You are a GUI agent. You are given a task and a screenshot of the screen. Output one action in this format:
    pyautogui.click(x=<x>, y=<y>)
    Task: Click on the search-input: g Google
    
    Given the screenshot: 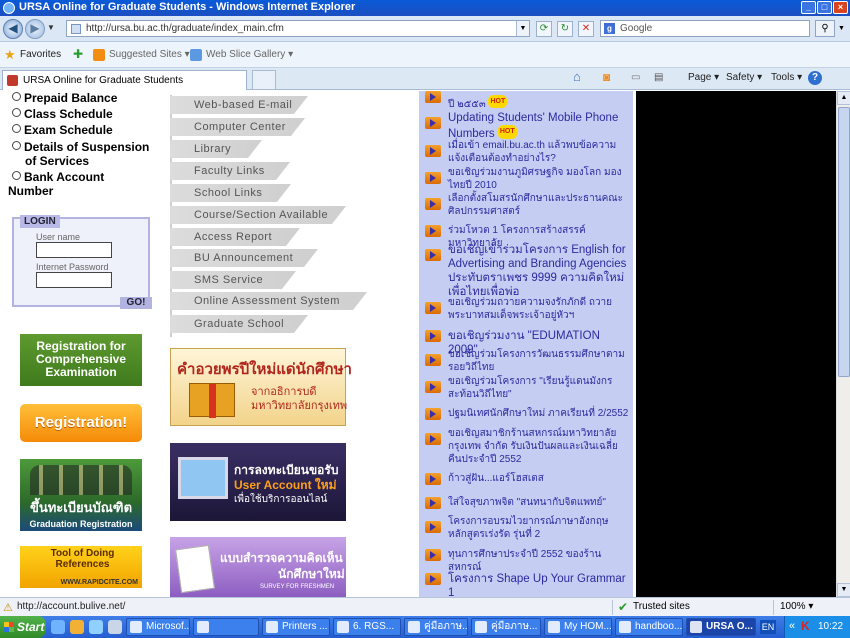 What is the action you would take?
    pyautogui.click(x=705, y=28)
    